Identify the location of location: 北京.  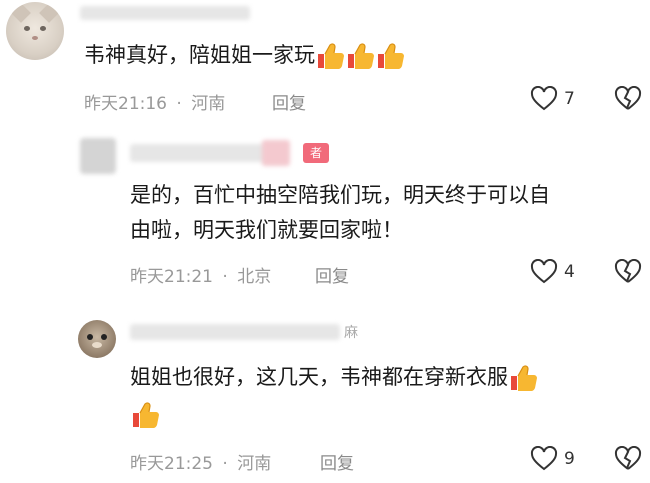
(254, 277).